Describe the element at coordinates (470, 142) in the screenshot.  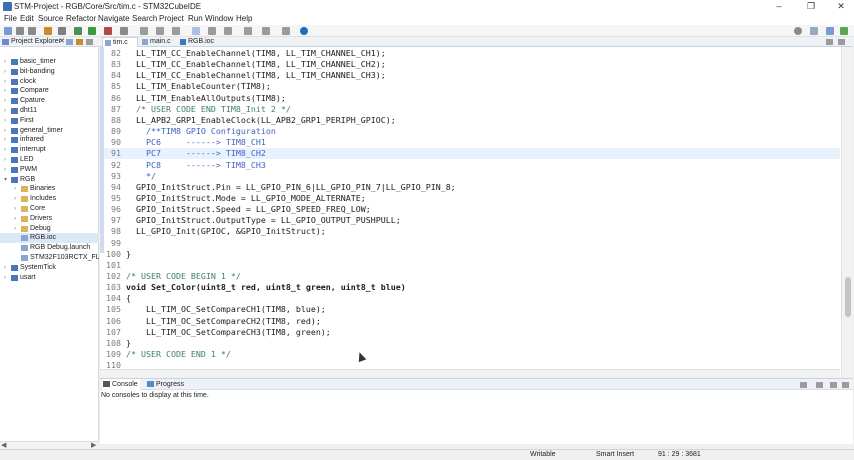
I see `code-line: 90 PC6 ------> TIM8_CH1` at that location.